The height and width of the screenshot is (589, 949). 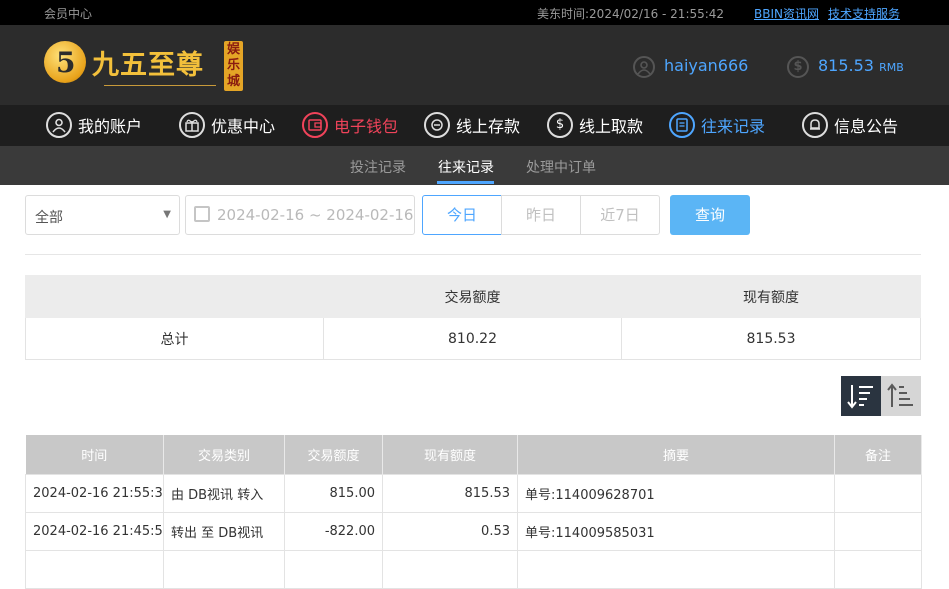 What do you see at coordinates (560, 125) in the screenshot?
I see `withdraw-icon: $` at bounding box center [560, 125].